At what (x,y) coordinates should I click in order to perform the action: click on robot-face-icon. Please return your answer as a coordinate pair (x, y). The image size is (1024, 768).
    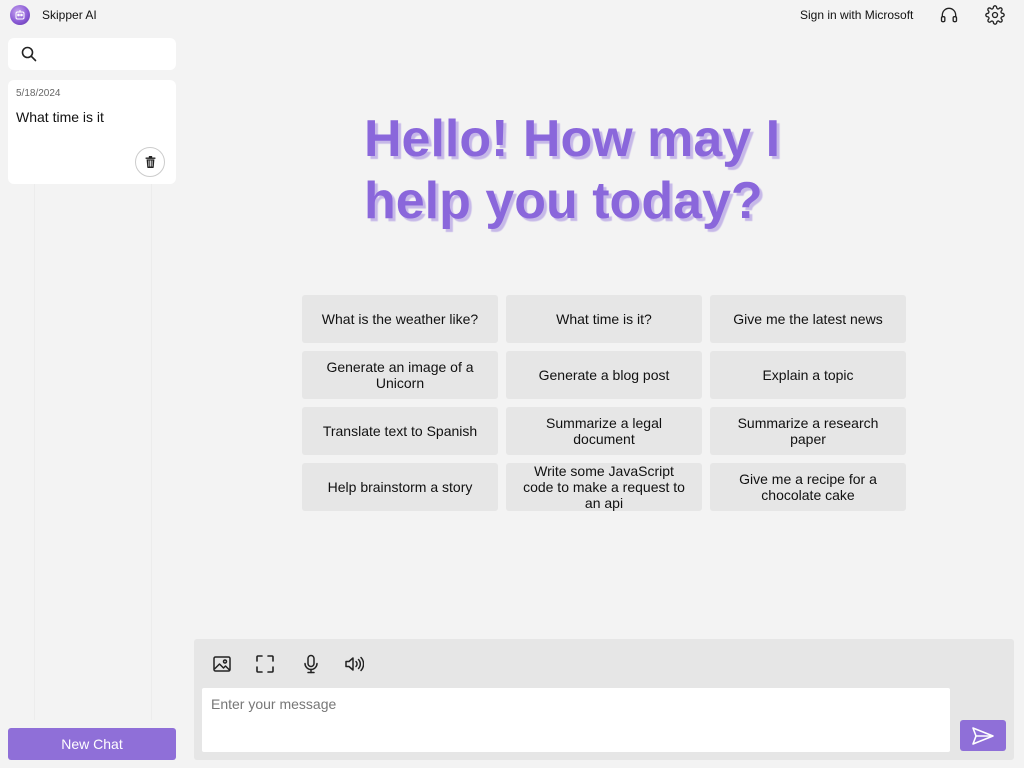
    Looking at the image, I should click on (20, 15).